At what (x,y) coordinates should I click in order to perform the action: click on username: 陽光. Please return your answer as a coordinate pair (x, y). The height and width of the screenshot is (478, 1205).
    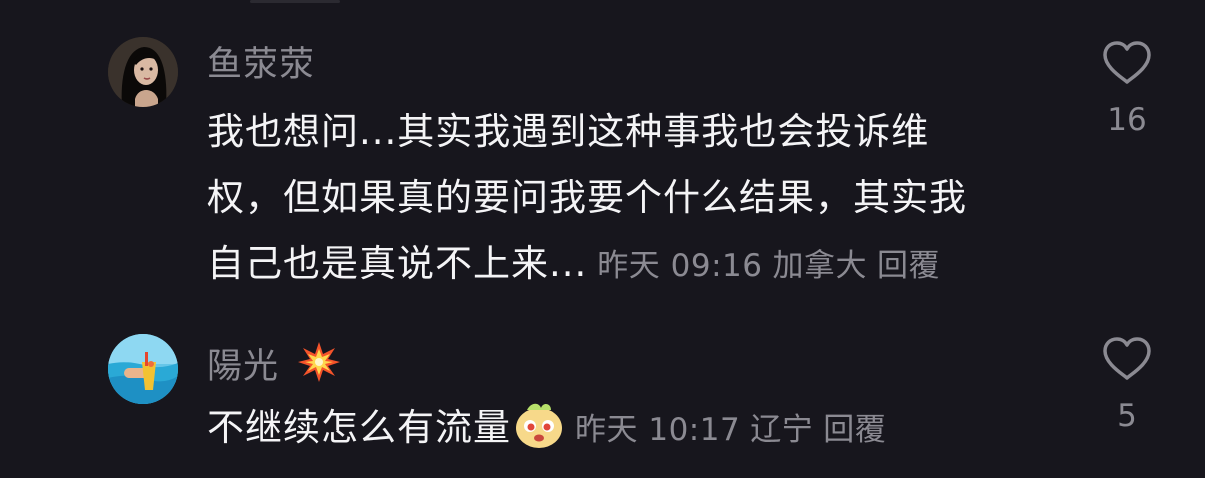
    Looking at the image, I should click on (274, 367).